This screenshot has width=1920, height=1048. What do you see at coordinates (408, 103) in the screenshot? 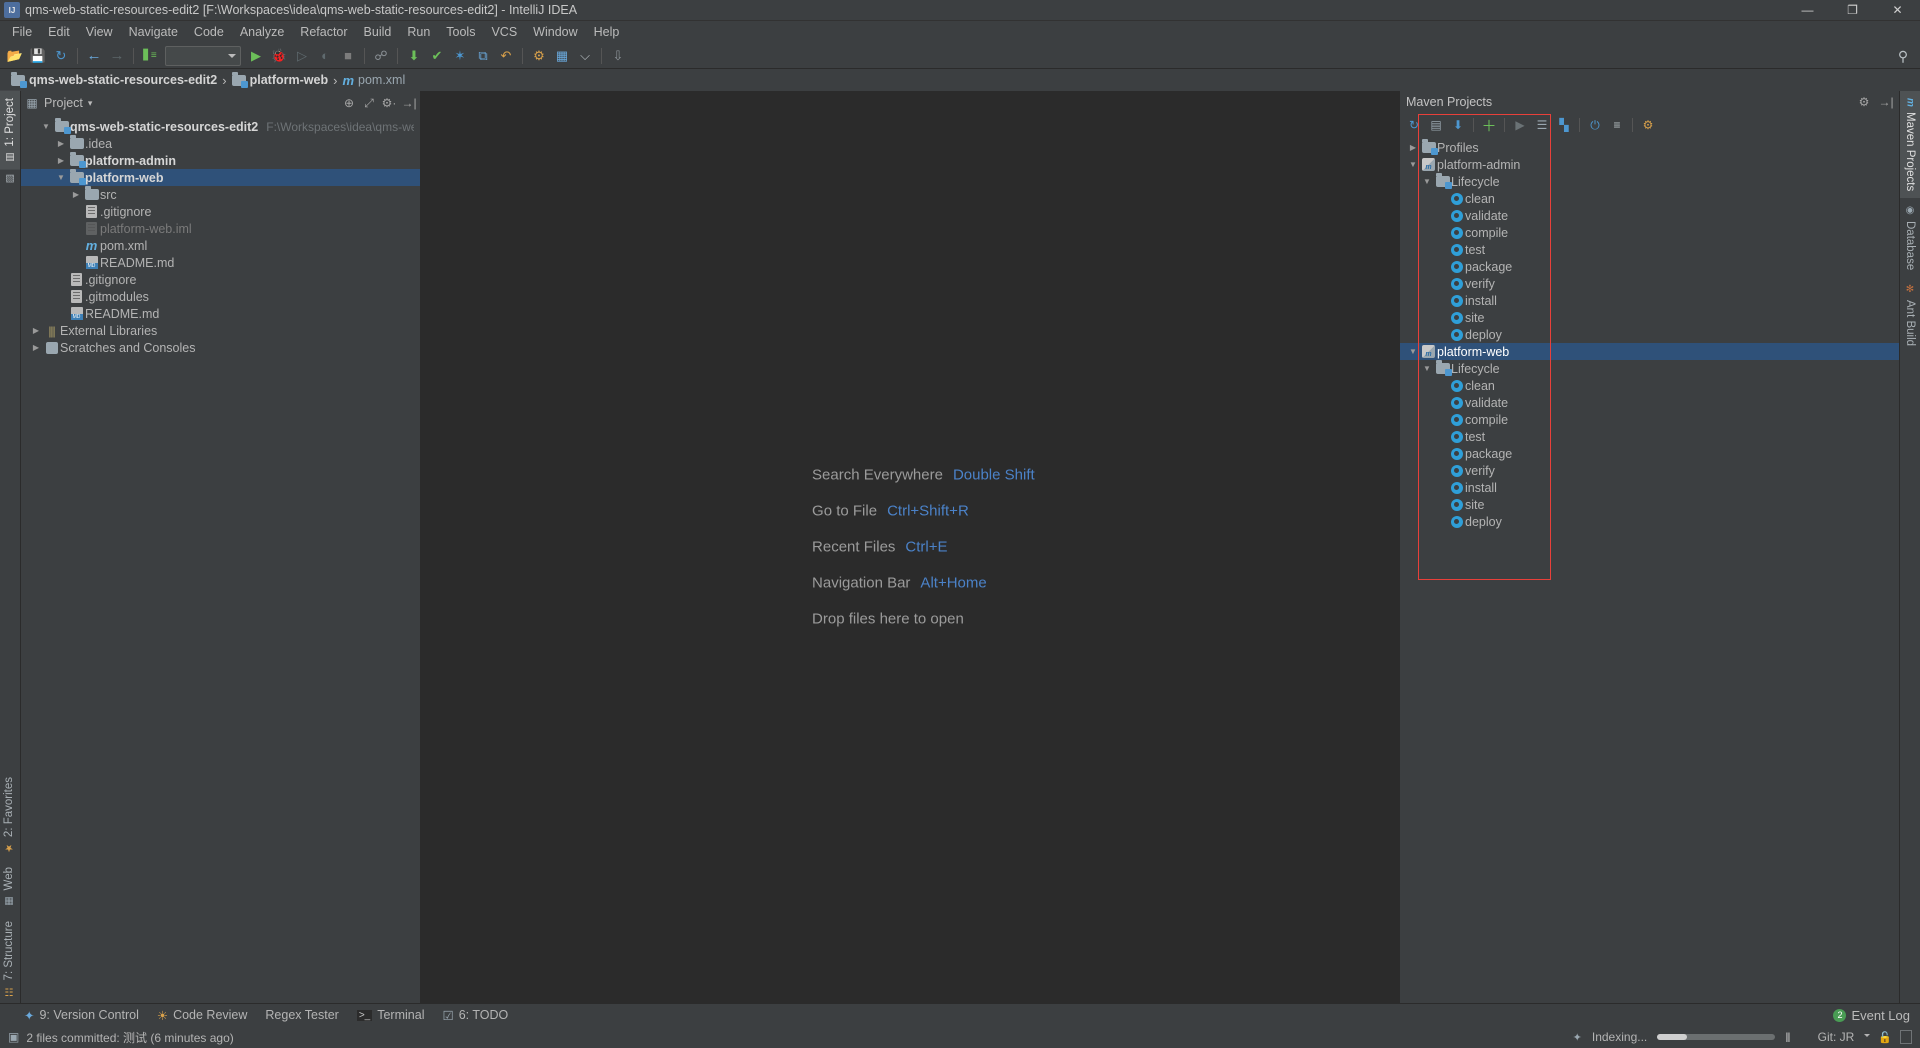
I see `hide-icon: →|` at bounding box center [408, 103].